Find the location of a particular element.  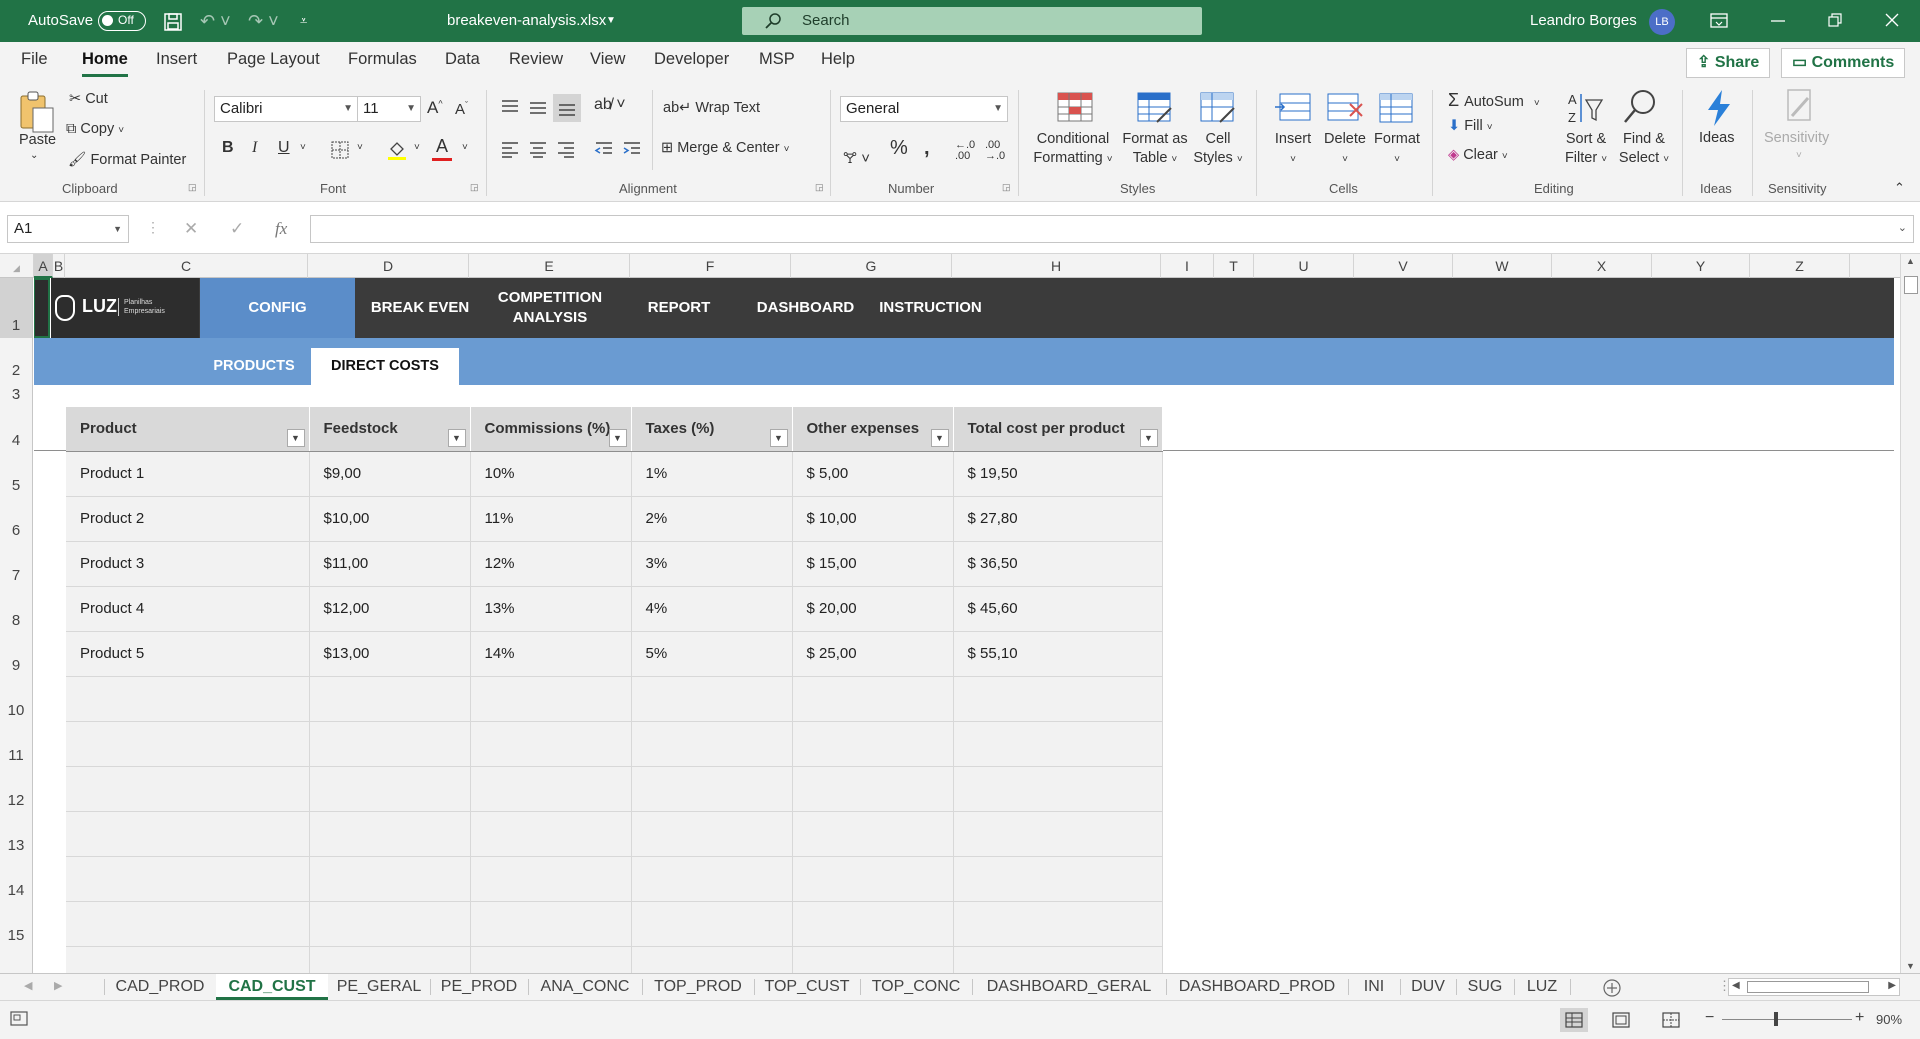

subtab-products: PRODUCTS is located at coordinates (254, 366).